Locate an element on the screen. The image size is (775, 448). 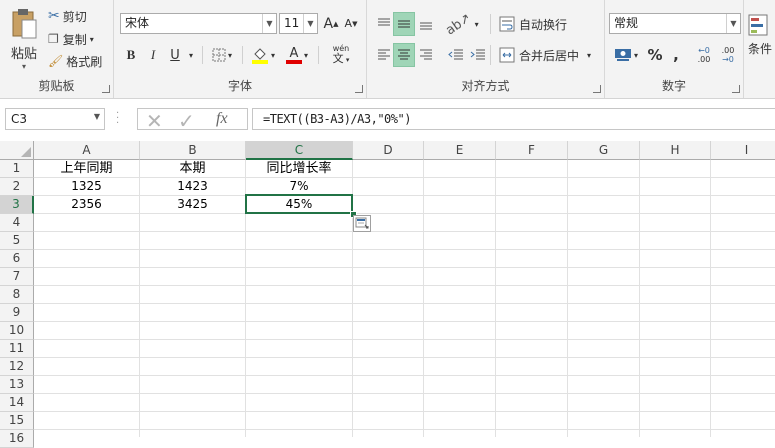
cell-a2: 1325 is located at coordinates (87, 187).